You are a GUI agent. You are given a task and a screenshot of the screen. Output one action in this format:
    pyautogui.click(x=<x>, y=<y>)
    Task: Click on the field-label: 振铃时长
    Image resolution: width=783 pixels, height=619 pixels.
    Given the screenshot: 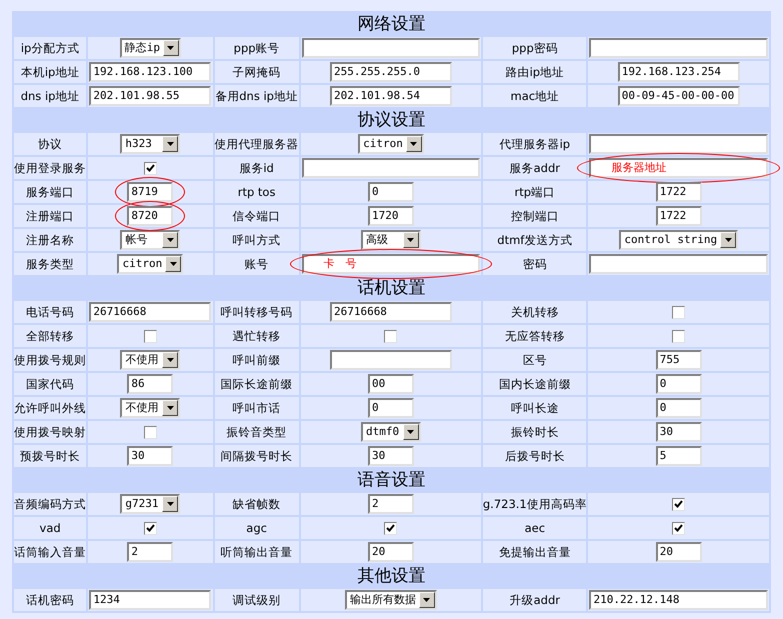 What is the action you would take?
    pyautogui.click(x=534, y=432)
    